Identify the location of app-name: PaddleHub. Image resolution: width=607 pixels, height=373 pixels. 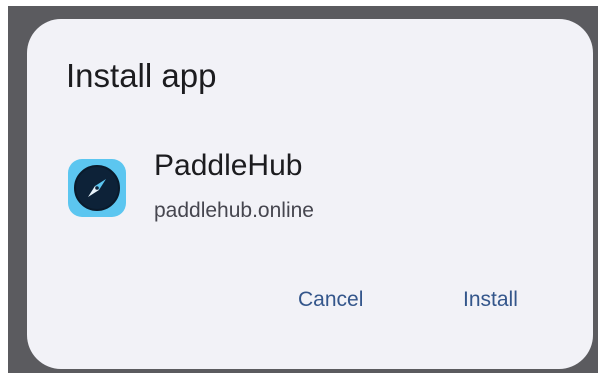
(228, 165).